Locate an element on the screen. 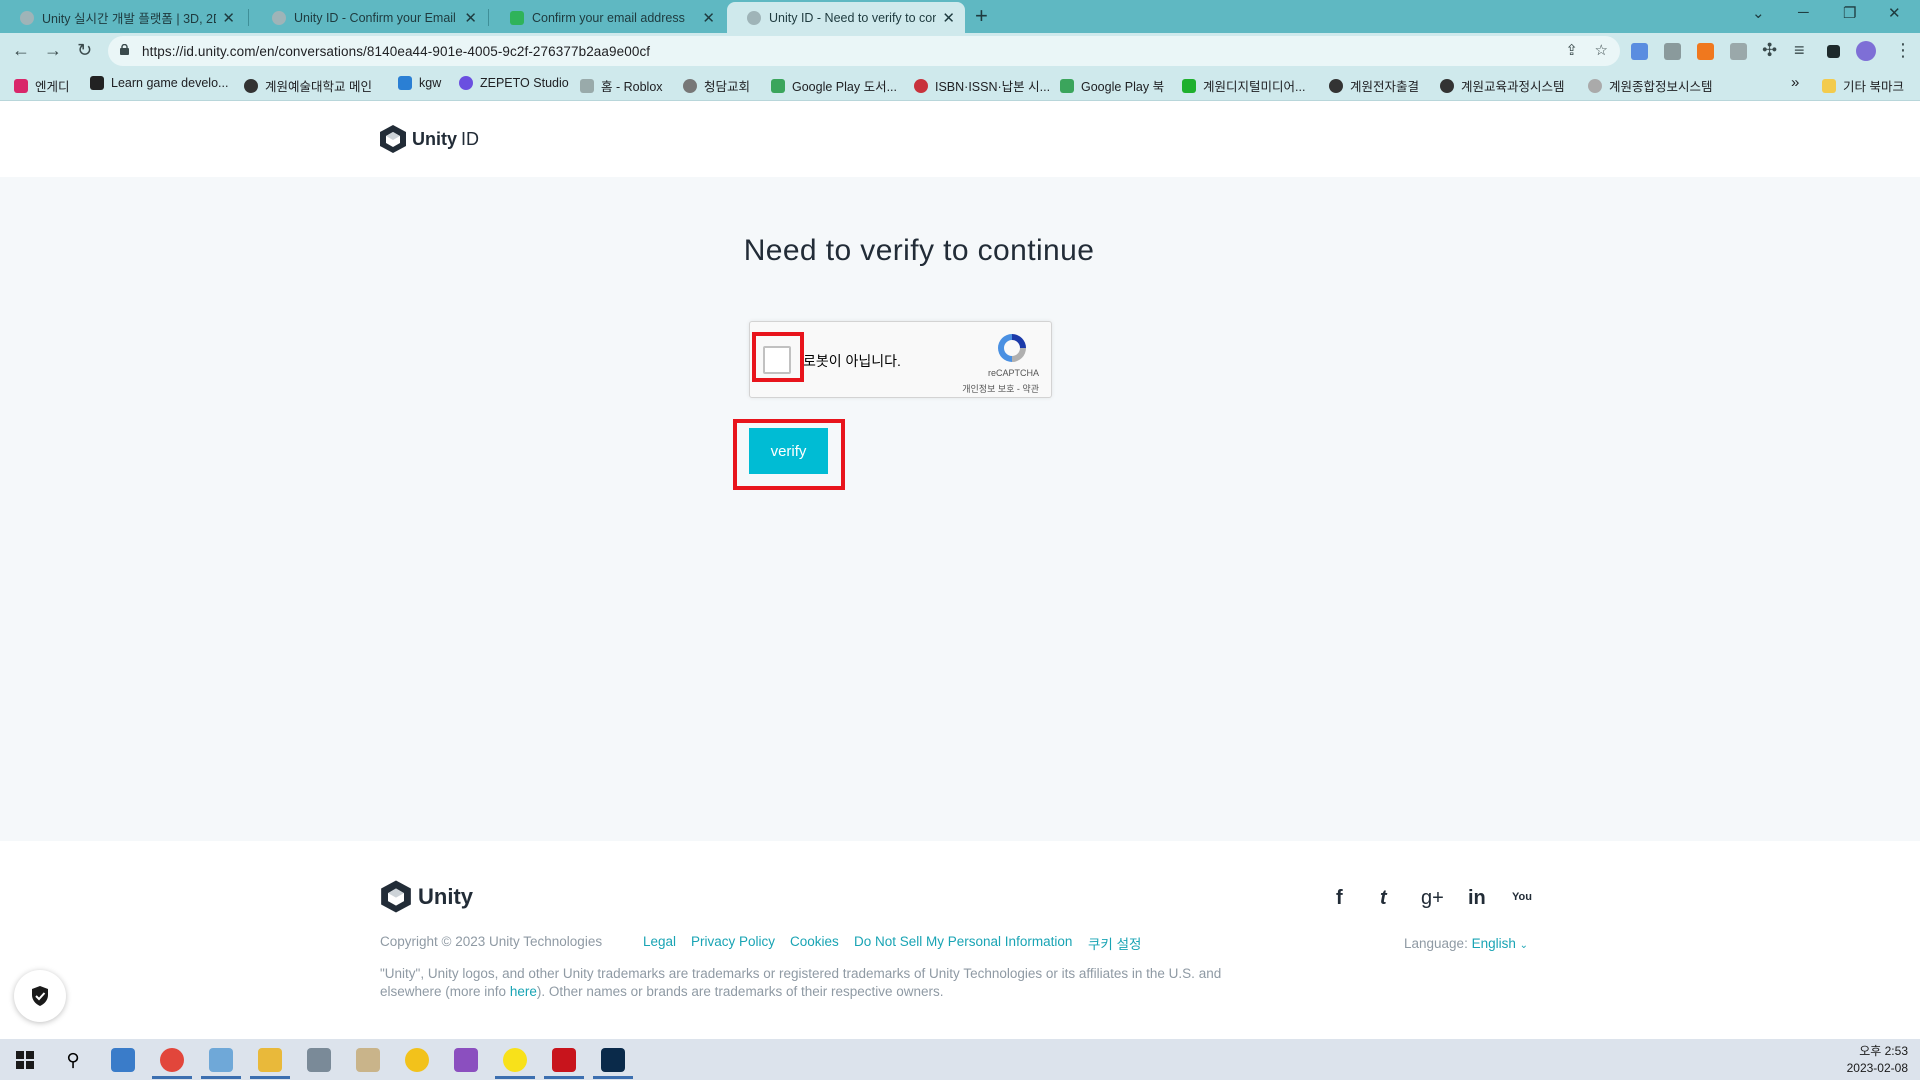 The image size is (1920, 1080). bookmark-item: 계원교육과정시스템 is located at coordinates (1502, 85).